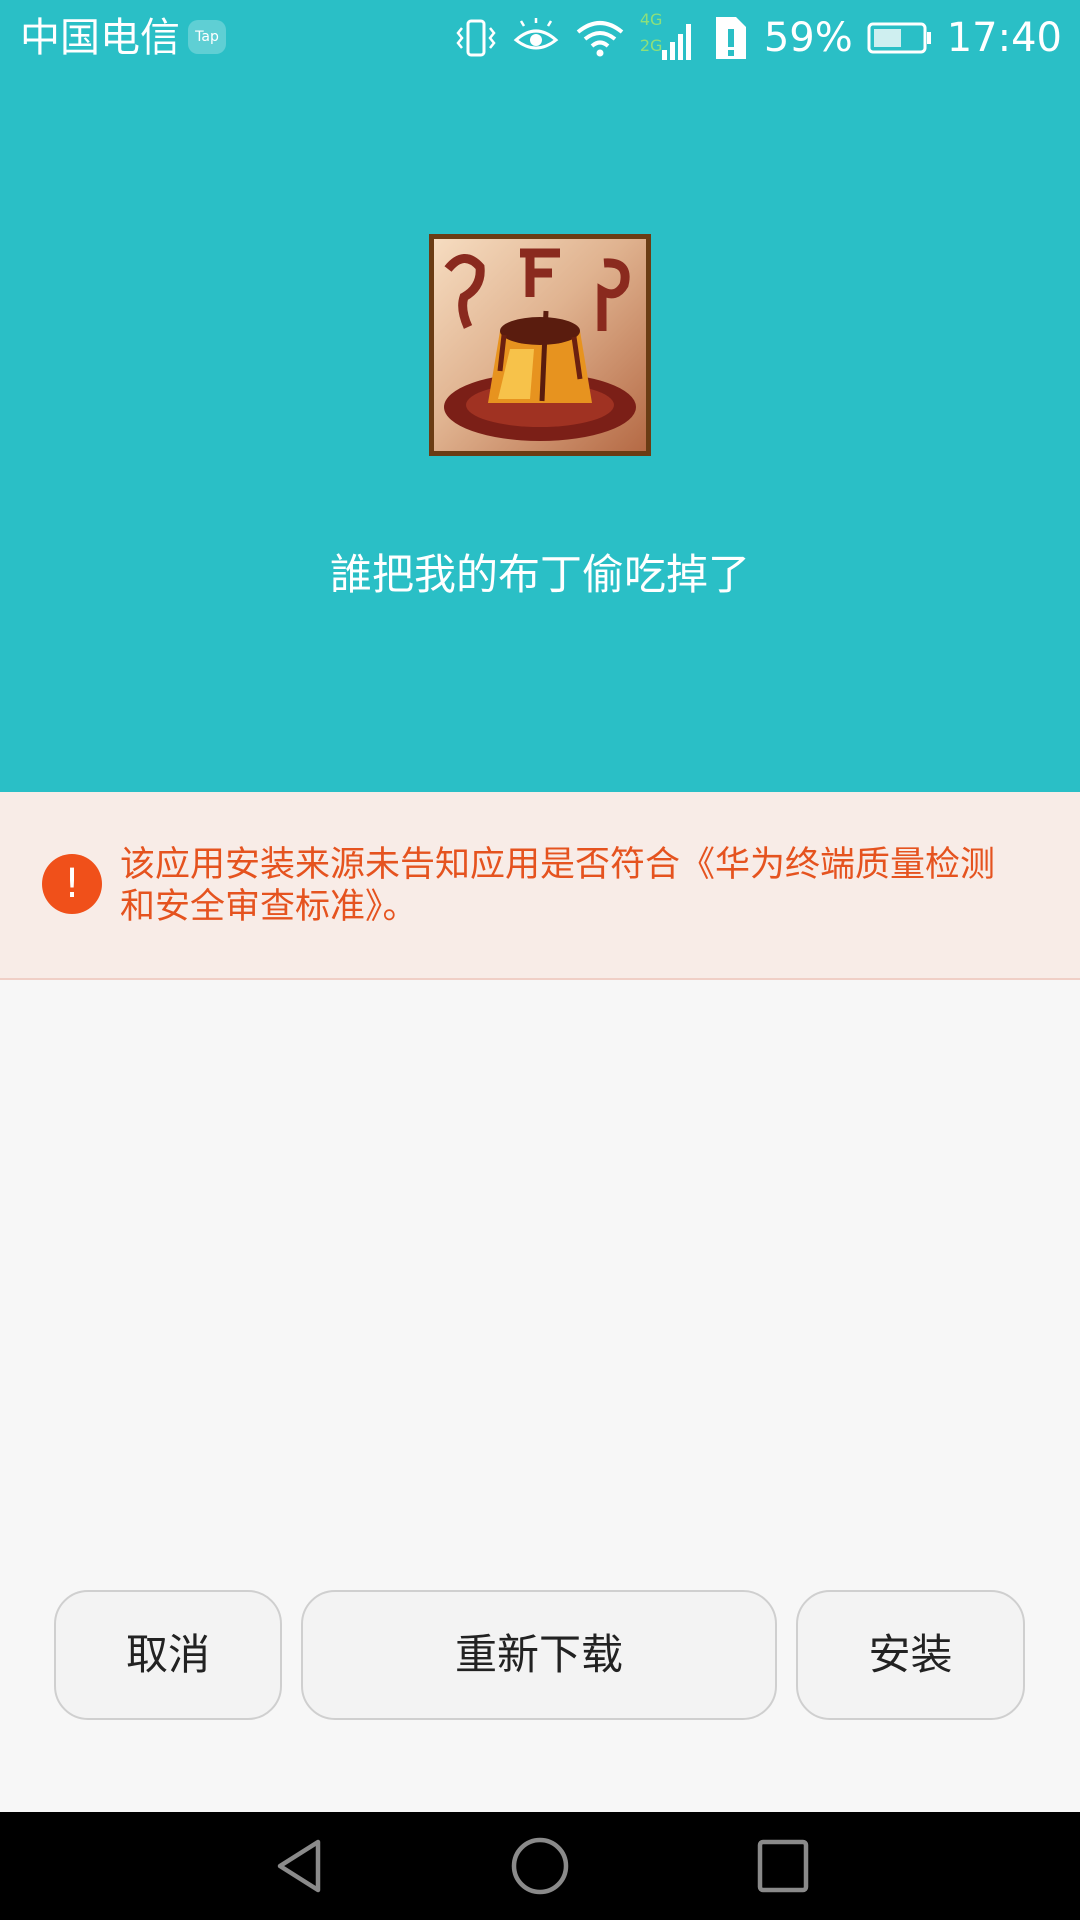 This screenshot has height=1920, width=1080. Describe the element at coordinates (539, 574) in the screenshot. I see `app-name: 誰把我的布丁偷吃掉了` at that location.